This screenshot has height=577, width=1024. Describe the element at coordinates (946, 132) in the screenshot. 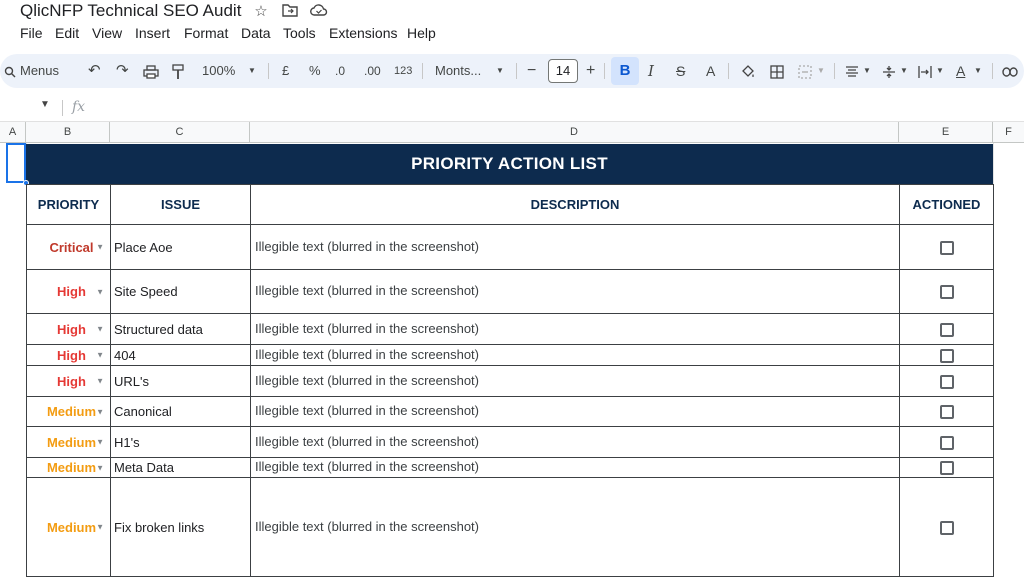

I see `column-header-e: E` at that location.